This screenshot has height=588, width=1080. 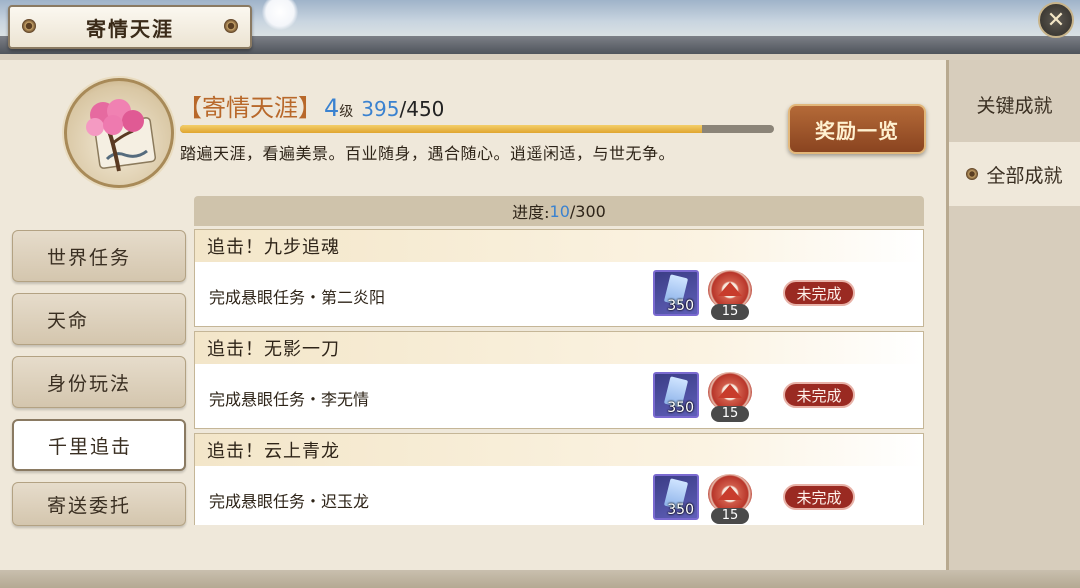 What do you see at coordinates (425, 109) in the screenshot?
I see `points-max: 450` at bounding box center [425, 109].